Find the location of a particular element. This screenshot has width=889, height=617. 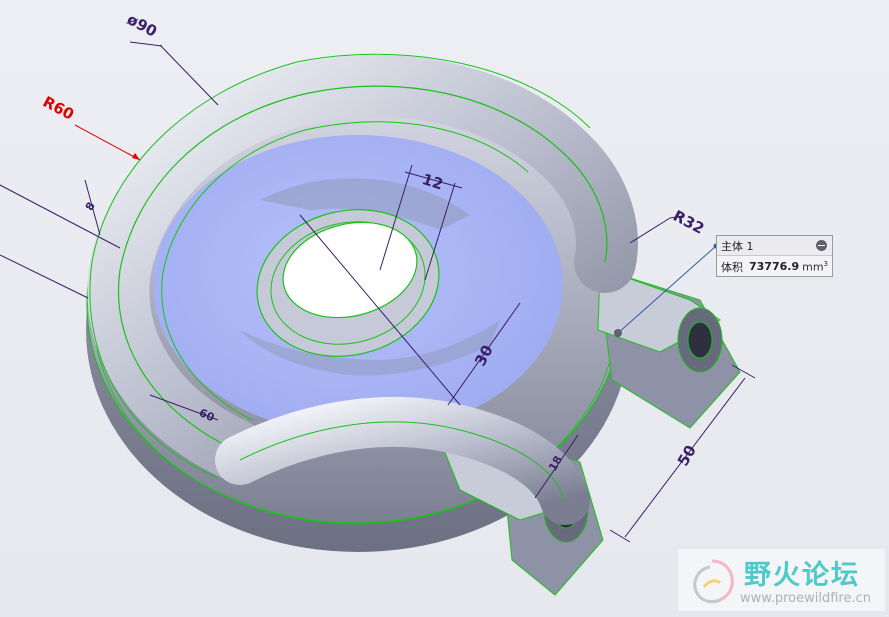

volume-callout: 主体 1 体积 73776.9 mm3 is located at coordinates (774, 256).